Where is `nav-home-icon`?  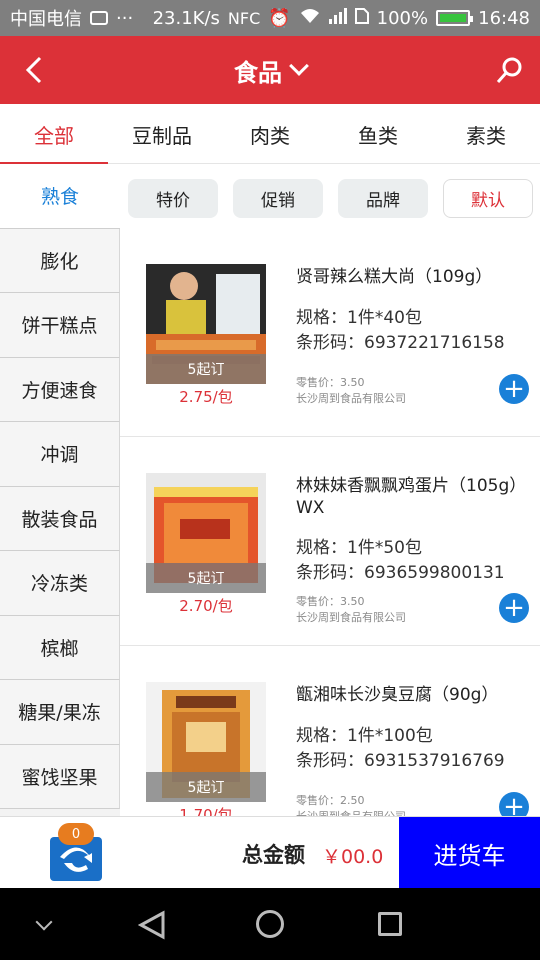
nav-home-icon is located at coordinates (270, 924).